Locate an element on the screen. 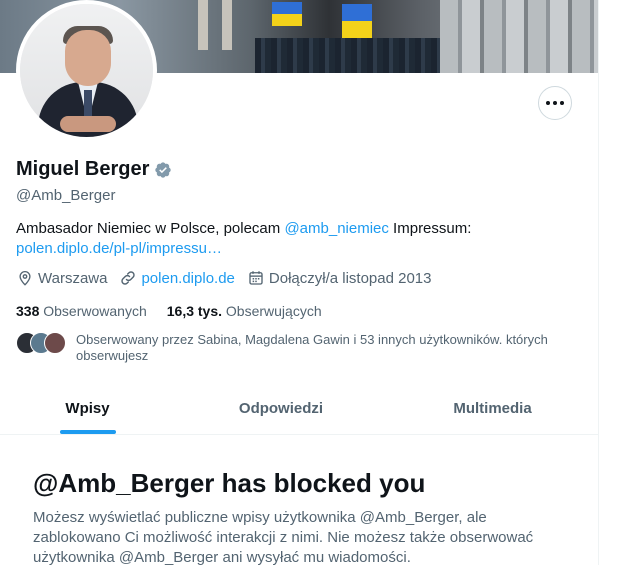  tab-label: Multimedia is located at coordinates (492, 408).